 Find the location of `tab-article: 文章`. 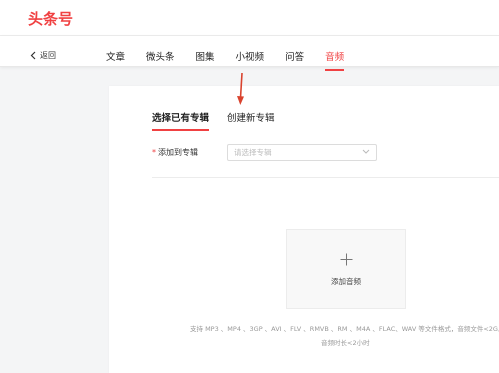

tab-article: 文章 is located at coordinates (115, 56).